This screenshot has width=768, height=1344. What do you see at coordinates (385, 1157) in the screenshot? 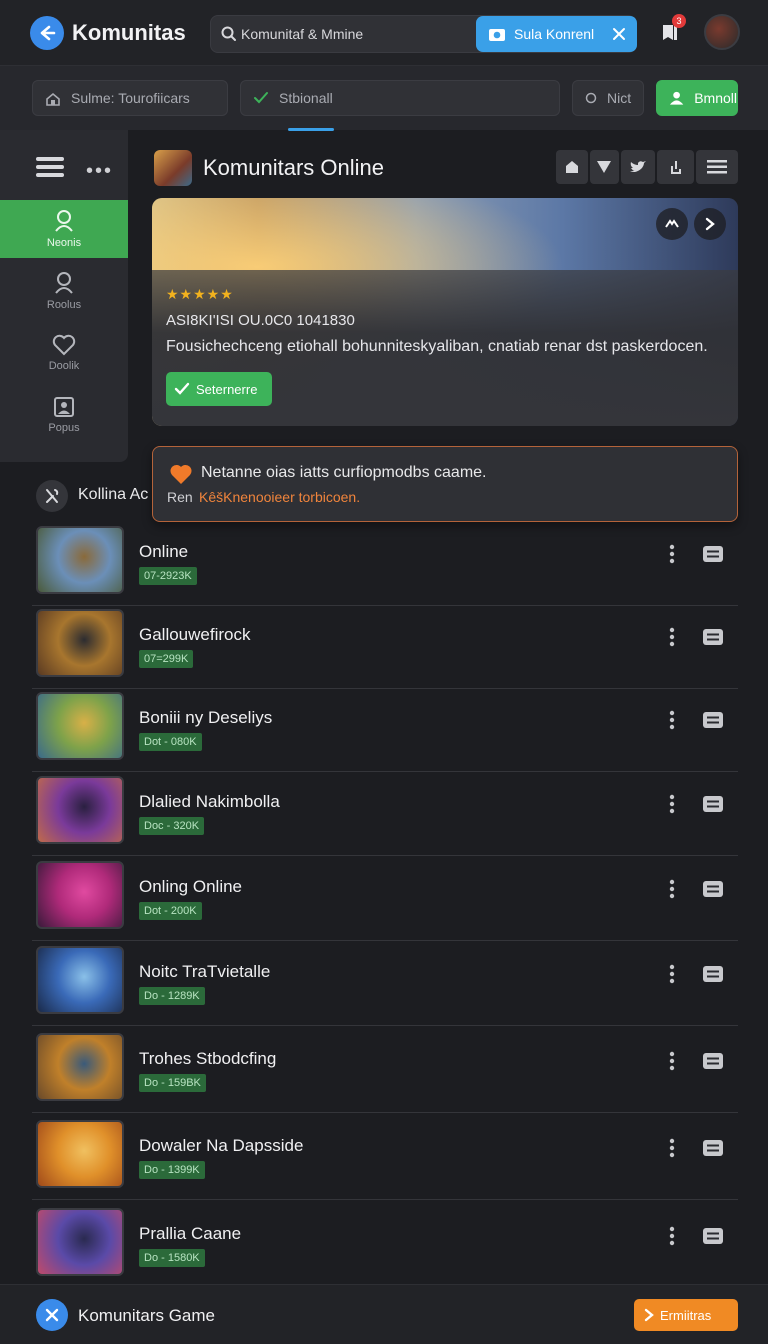
I see `game-row: Dowaler Na Dapsside Do - 1399K` at bounding box center [385, 1157].